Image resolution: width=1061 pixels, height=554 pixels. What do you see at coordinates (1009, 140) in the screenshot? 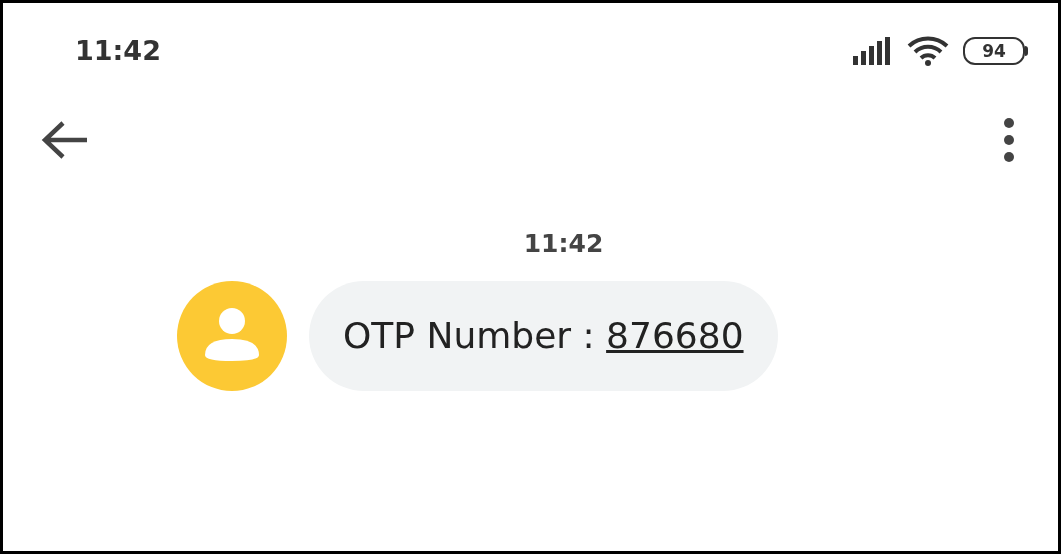
I see `more-options-icon` at bounding box center [1009, 140].